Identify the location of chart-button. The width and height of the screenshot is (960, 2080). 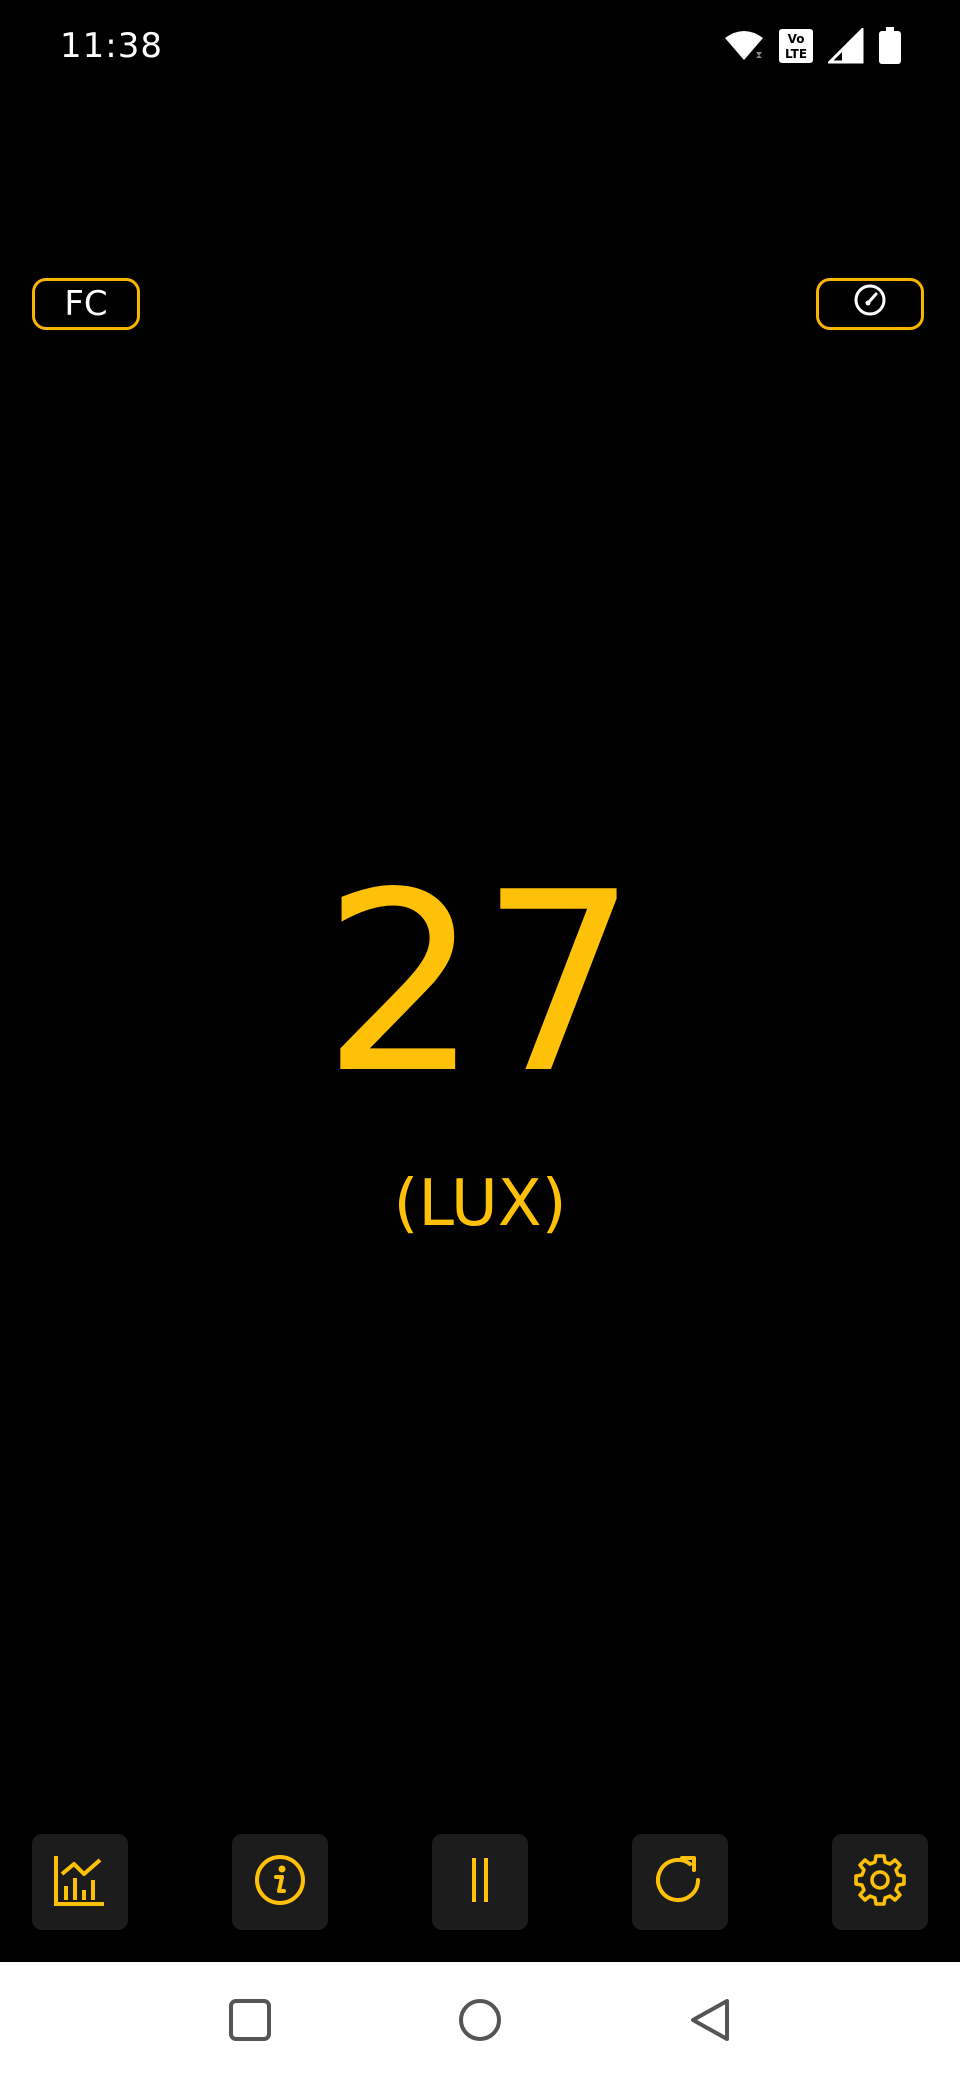
(80, 1882).